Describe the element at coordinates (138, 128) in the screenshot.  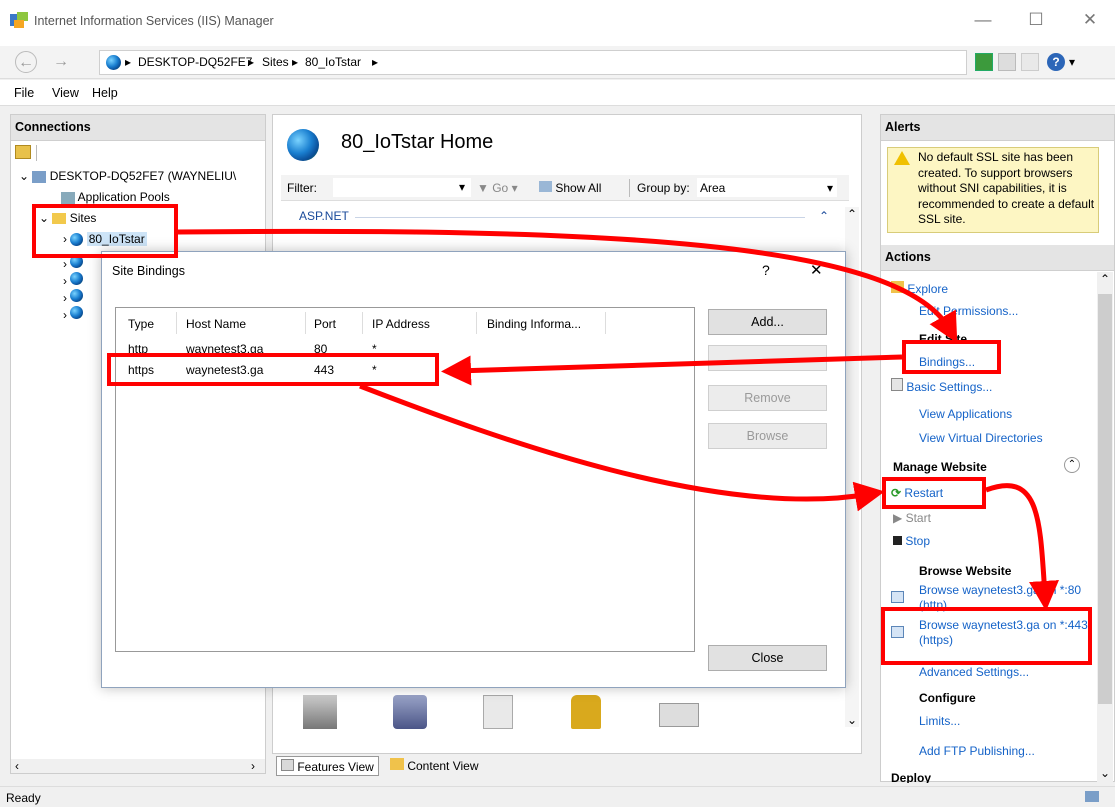
I see `connections-header: Connections` at that location.